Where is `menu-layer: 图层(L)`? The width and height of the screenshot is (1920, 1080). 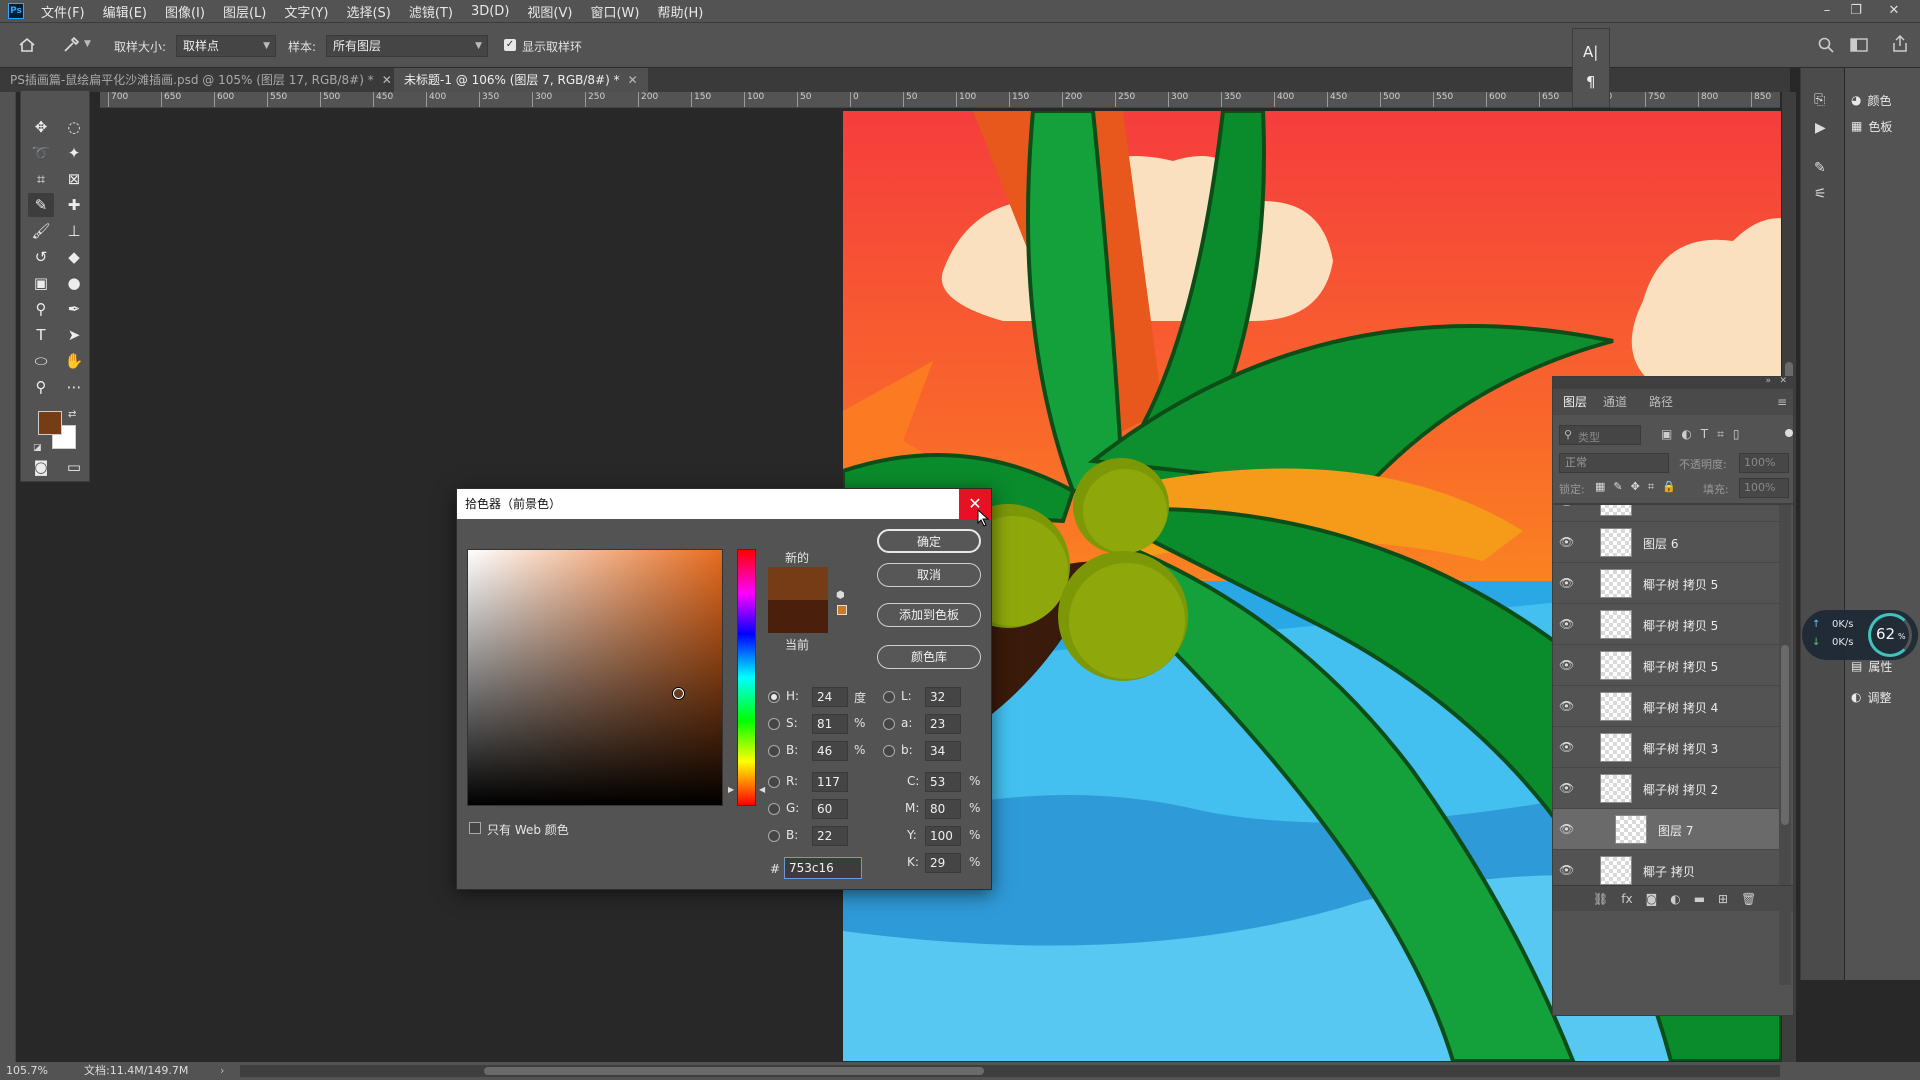
menu-layer: 图层(L) is located at coordinates (244, 11).